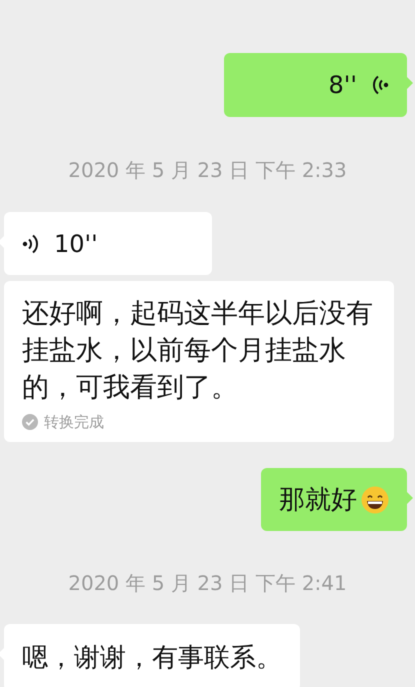 Image resolution: width=415 pixels, height=687 pixels. What do you see at coordinates (342, 85) in the screenshot?
I see `voice-duration: 8''` at bounding box center [342, 85].